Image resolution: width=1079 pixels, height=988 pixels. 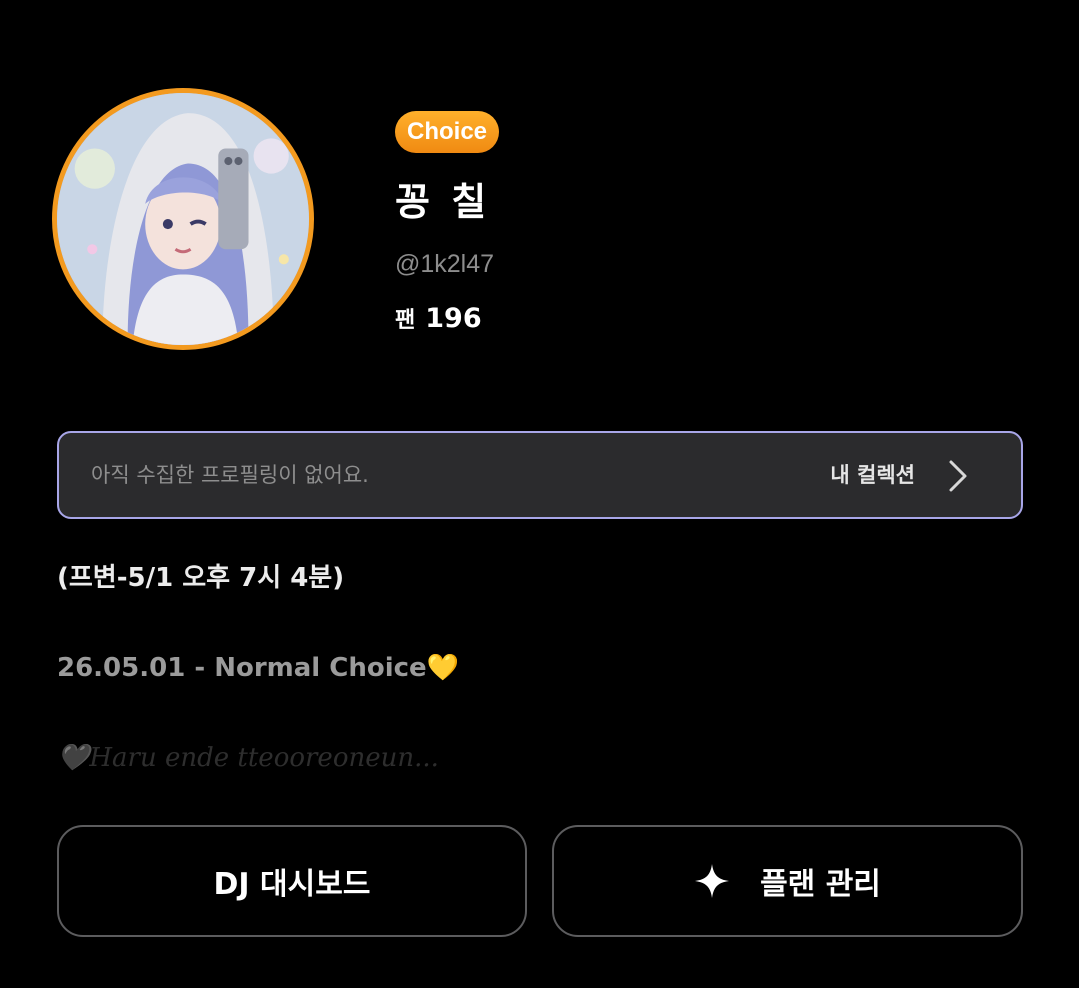 I want to click on profile-handle: @1k2l47, so click(x=445, y=264).